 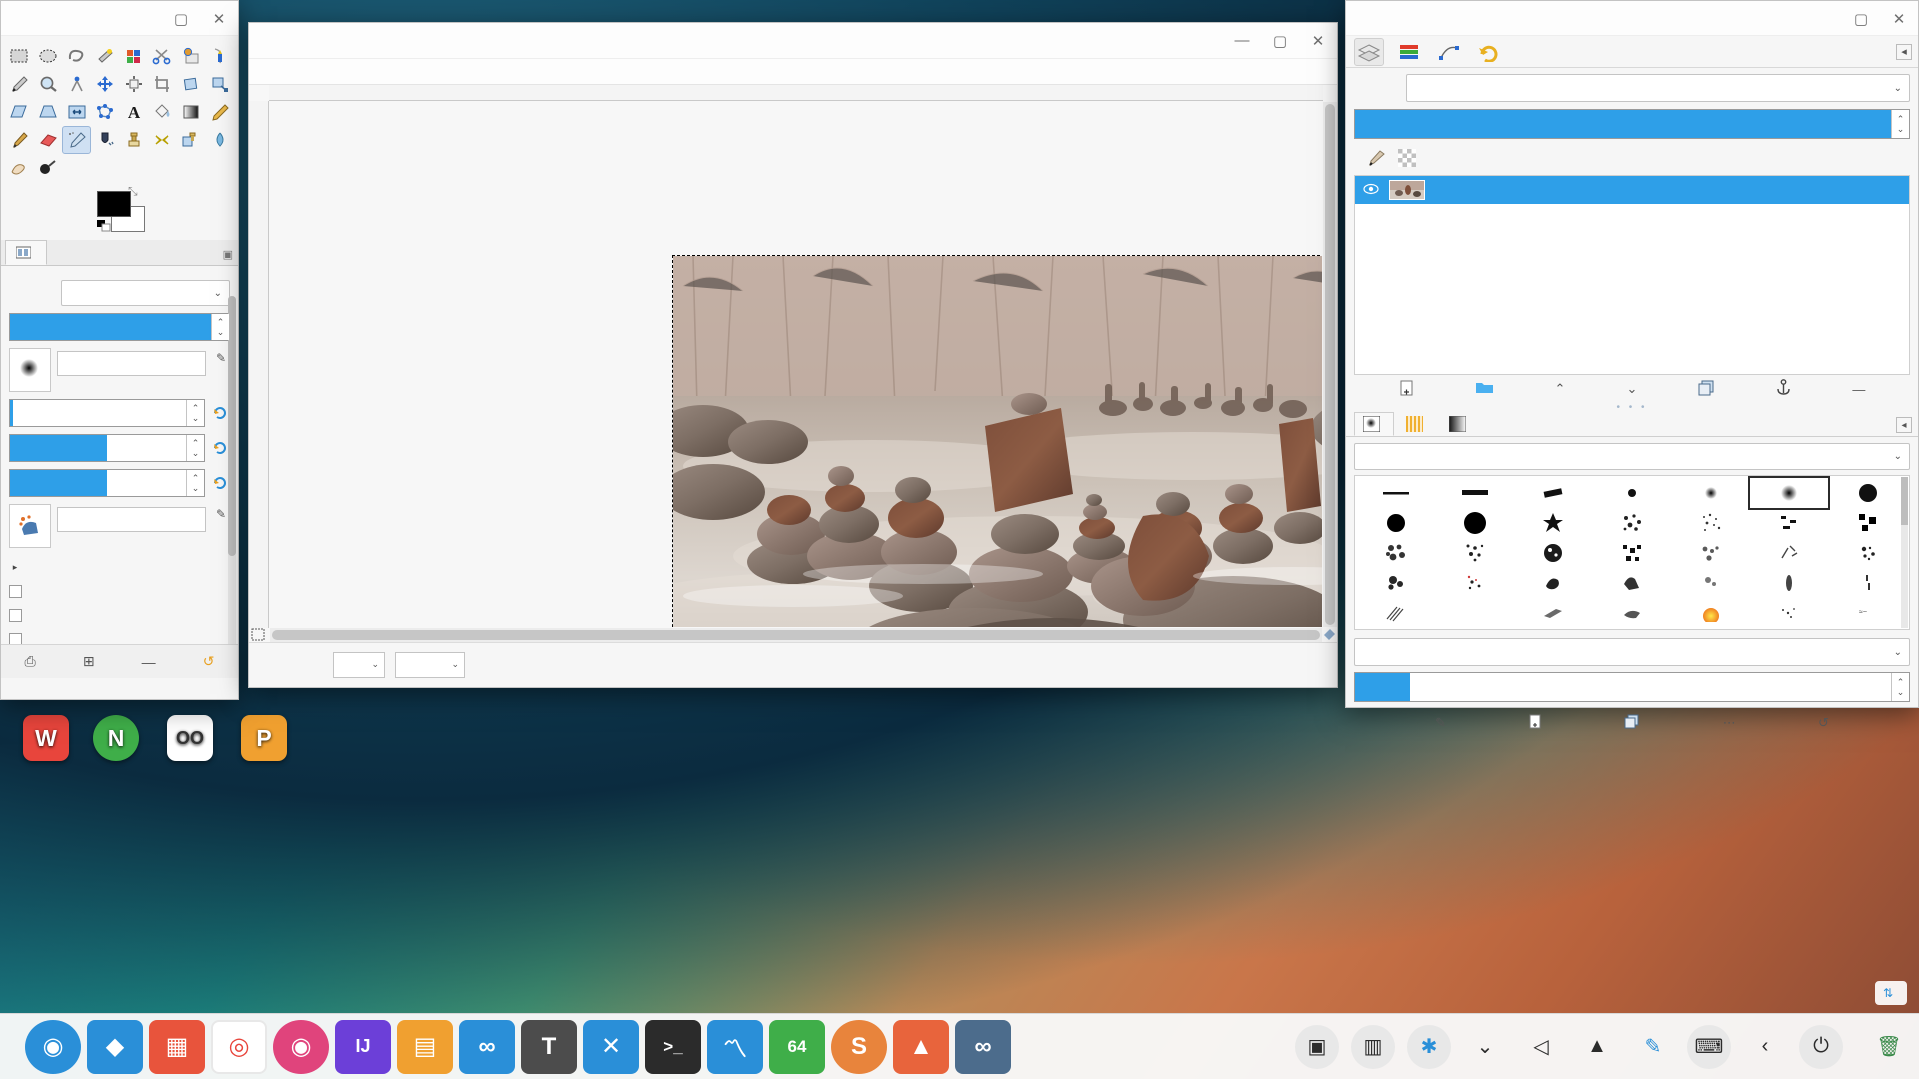 I want to click on brush-grid-scrollbar, so click(x=1904, y=552).